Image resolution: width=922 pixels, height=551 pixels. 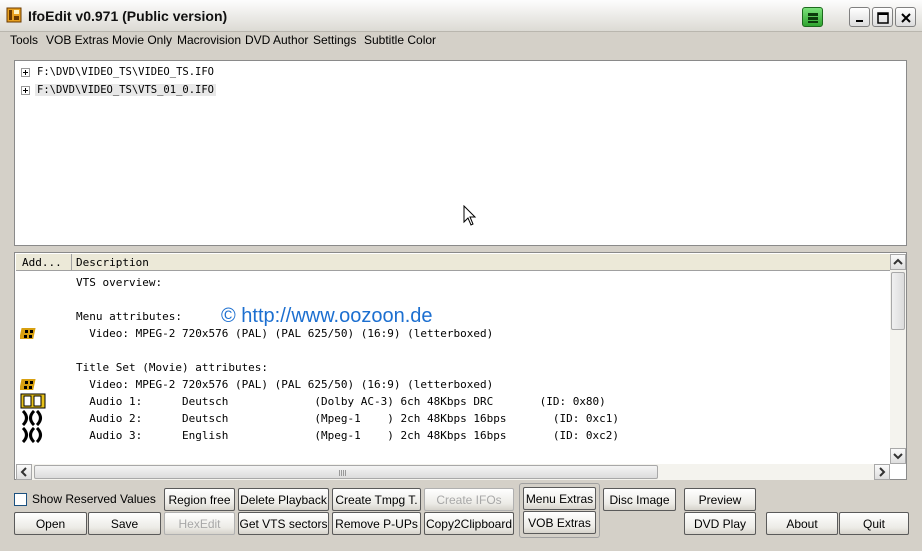 I want to click on tree-node: F:\DVD\VIDEO_TS\VIDEO_TS.IFO, so click(x=118, y=72).